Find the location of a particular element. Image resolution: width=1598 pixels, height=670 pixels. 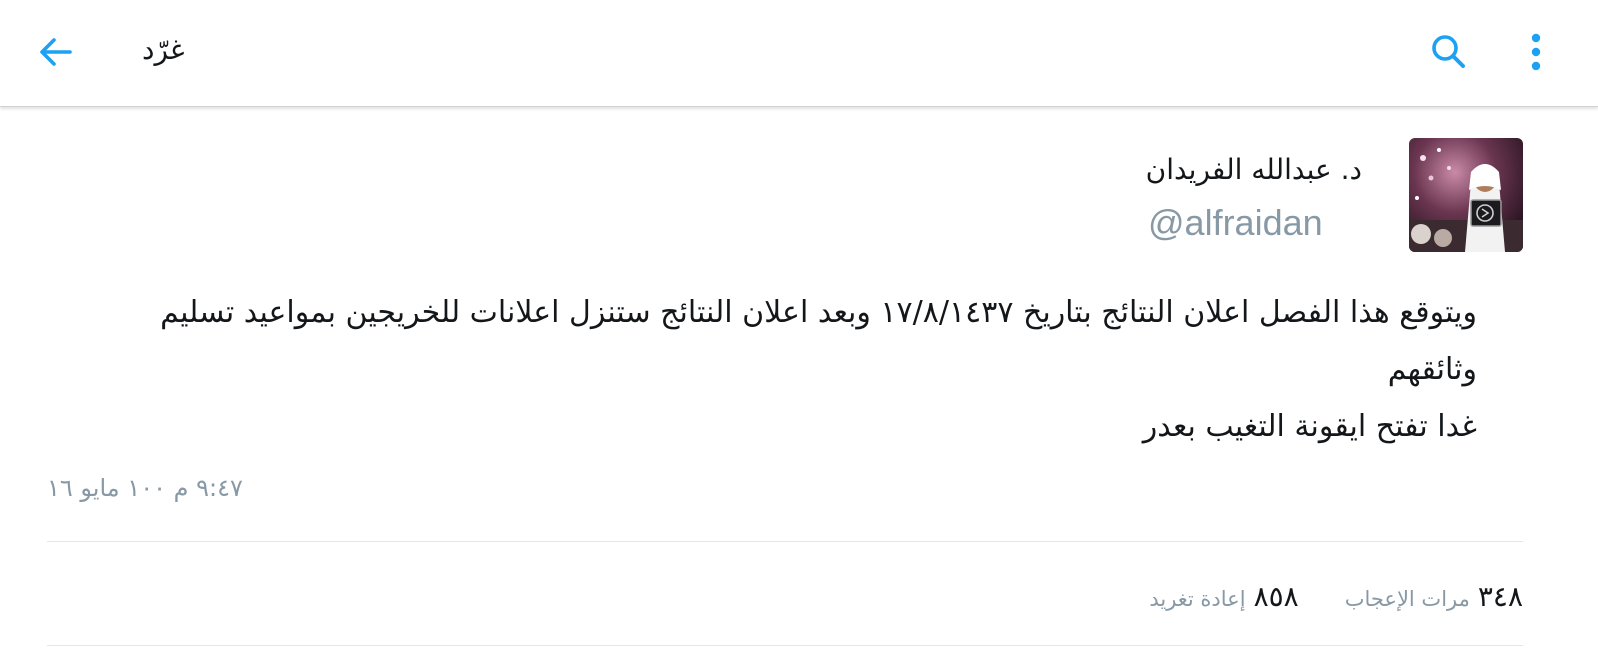

retweets-label: إعادة تغريد is located at coordinates (1197, 598).